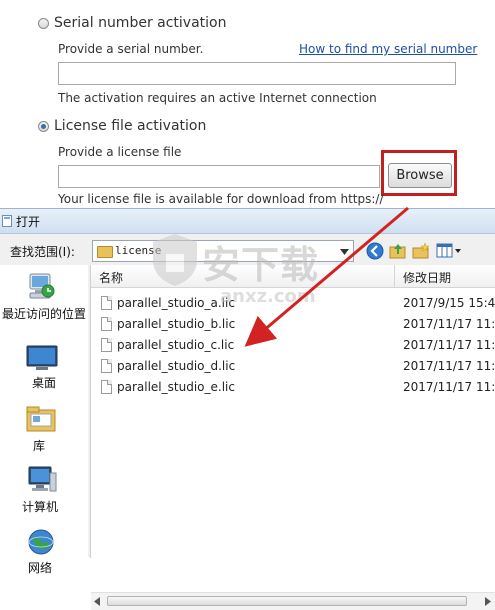  Describe the element at coordinates (394, 276) in the screenshot. I see `column-divider` at that location.